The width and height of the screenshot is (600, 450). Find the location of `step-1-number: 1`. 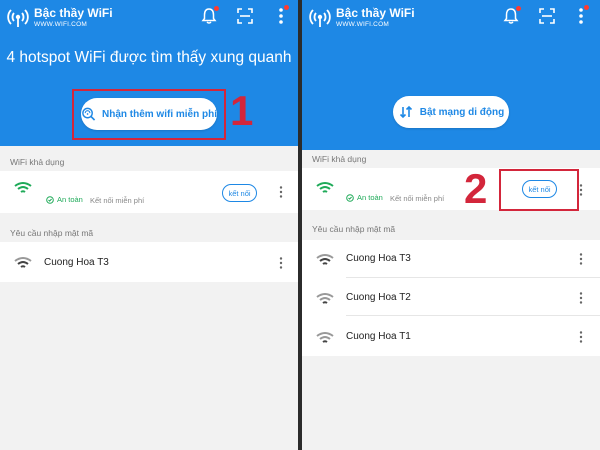

step-1-number: 1 is located at coordinates (242, 110).